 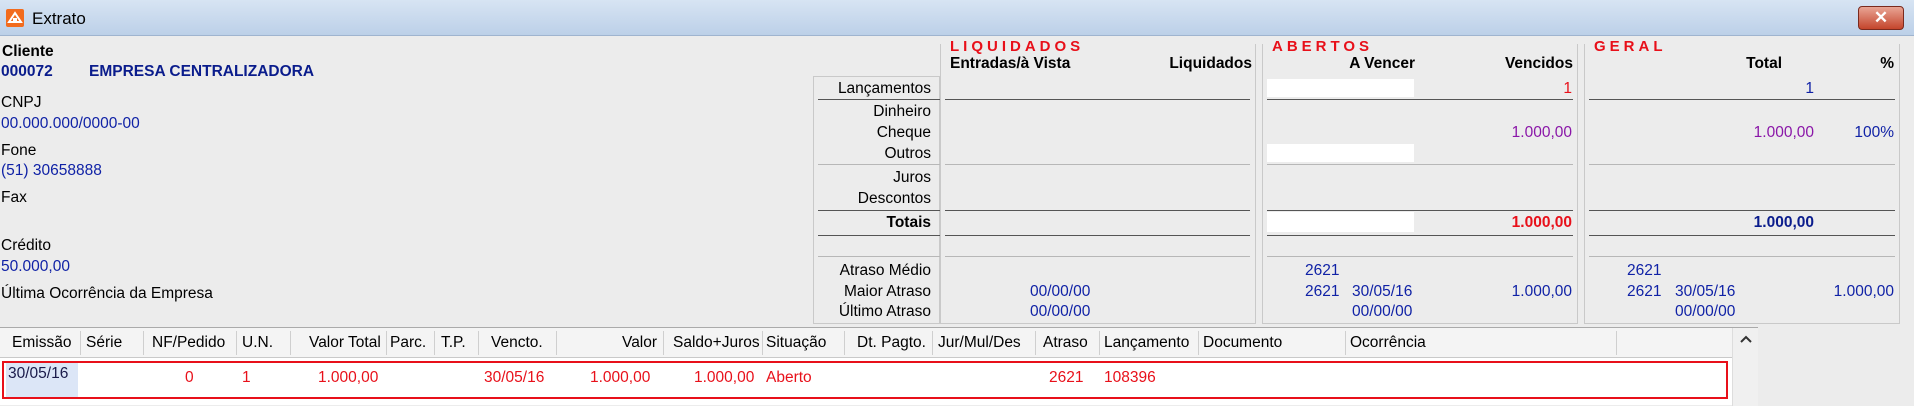 I want to click on geral-atraso-medio: 2621, so click(x=1644, y=270).